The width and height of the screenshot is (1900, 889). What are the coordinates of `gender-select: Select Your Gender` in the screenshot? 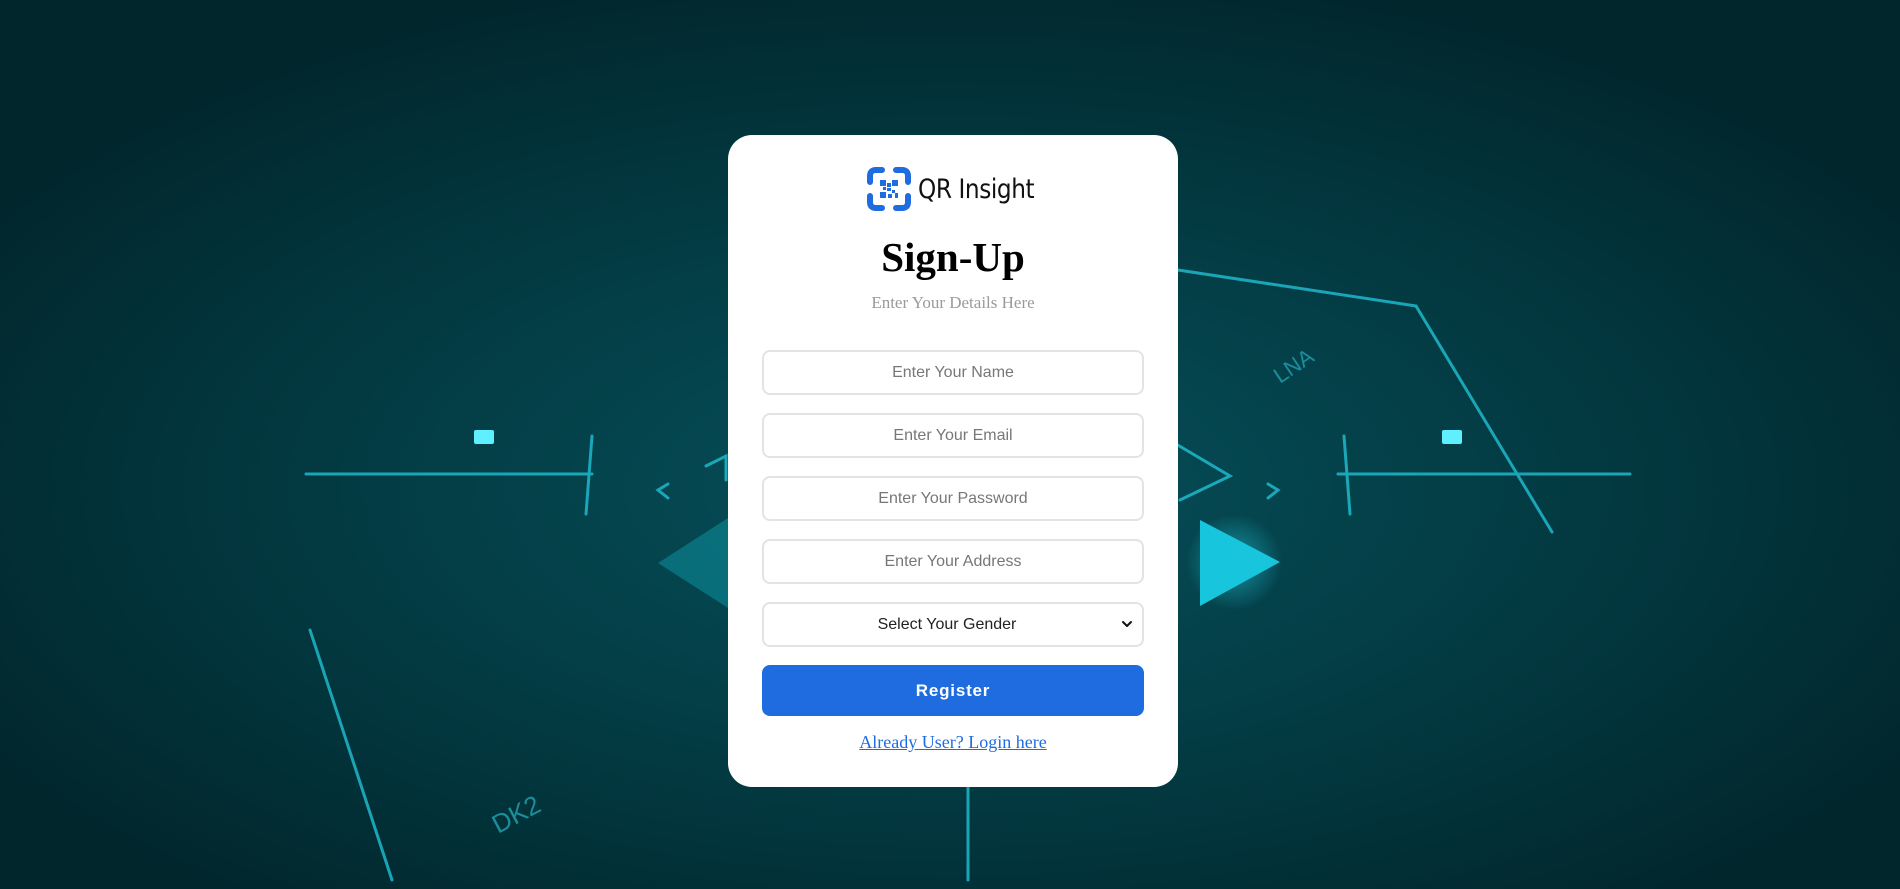 It's located at (953, 624).